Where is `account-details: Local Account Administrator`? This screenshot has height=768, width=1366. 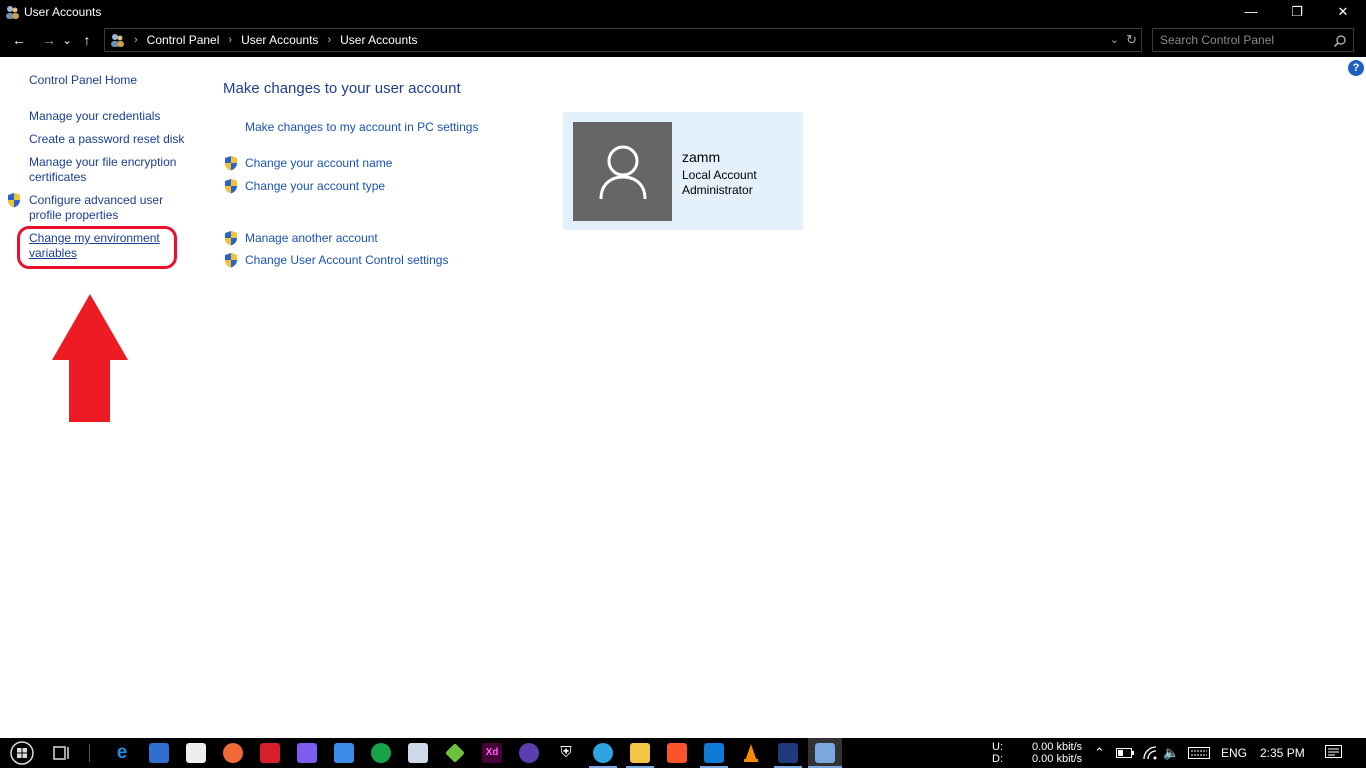
account-details: Local Account Administrator is located at coordinates (719, 183).